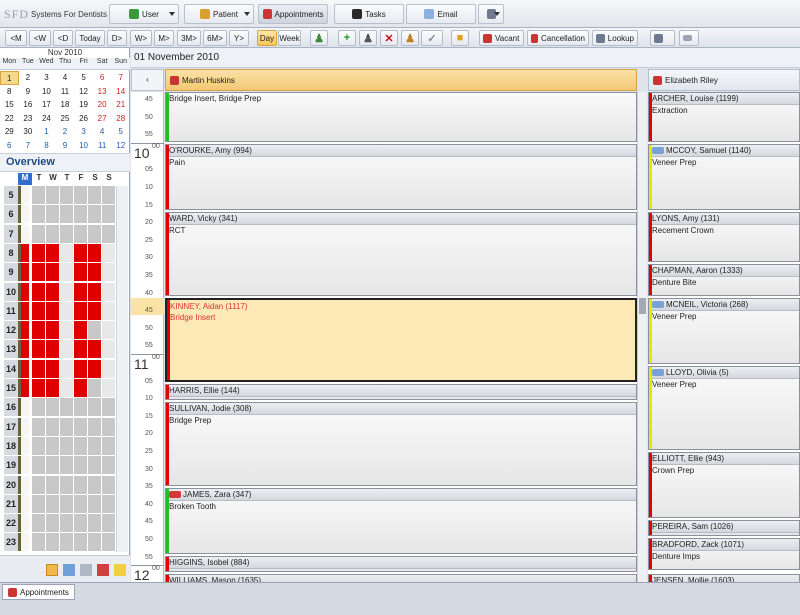 Image resolution: width=800 pixels, height=615 pixels. I want to click on calendar-day: 22, so click(9, 119).